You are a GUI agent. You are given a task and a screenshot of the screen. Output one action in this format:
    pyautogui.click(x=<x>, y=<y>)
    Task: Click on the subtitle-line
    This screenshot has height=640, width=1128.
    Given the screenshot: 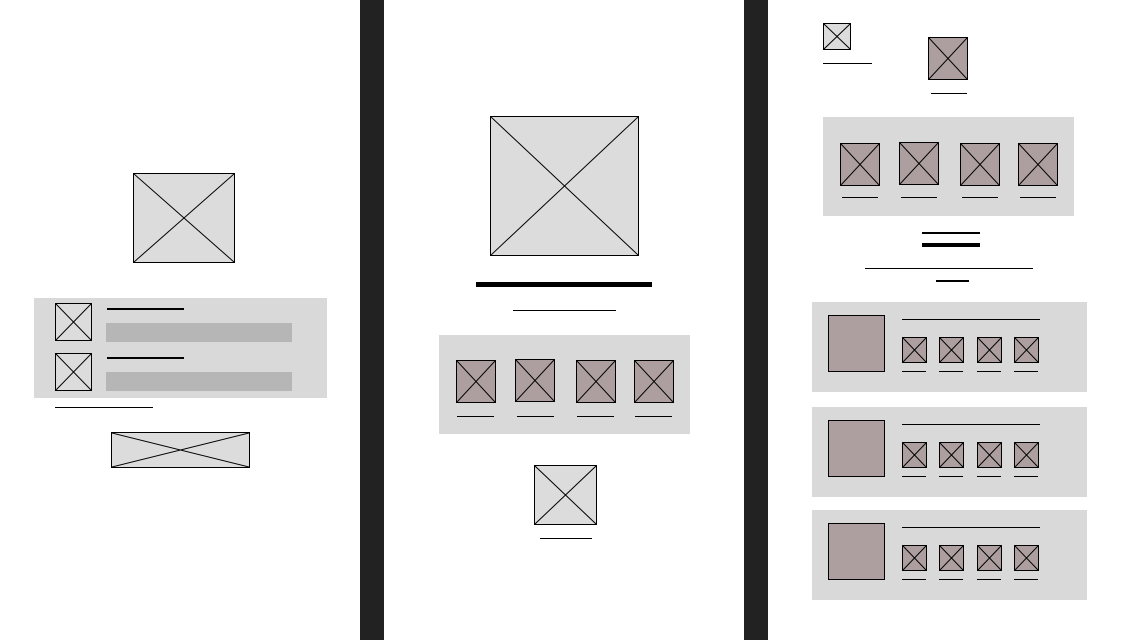 What is the action you would take?
    pyautogui.click(x=564, y=310)
    